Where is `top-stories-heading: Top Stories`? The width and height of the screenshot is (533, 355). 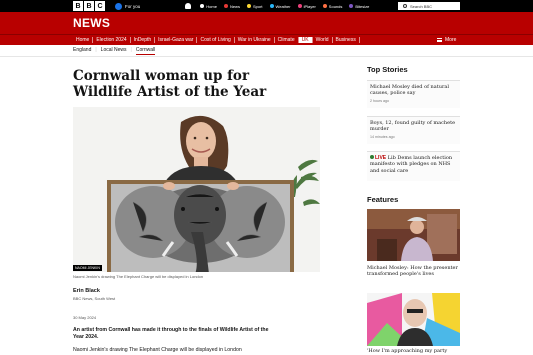 top-stories-heading: Top Stories is located at coordinates (387, 69).